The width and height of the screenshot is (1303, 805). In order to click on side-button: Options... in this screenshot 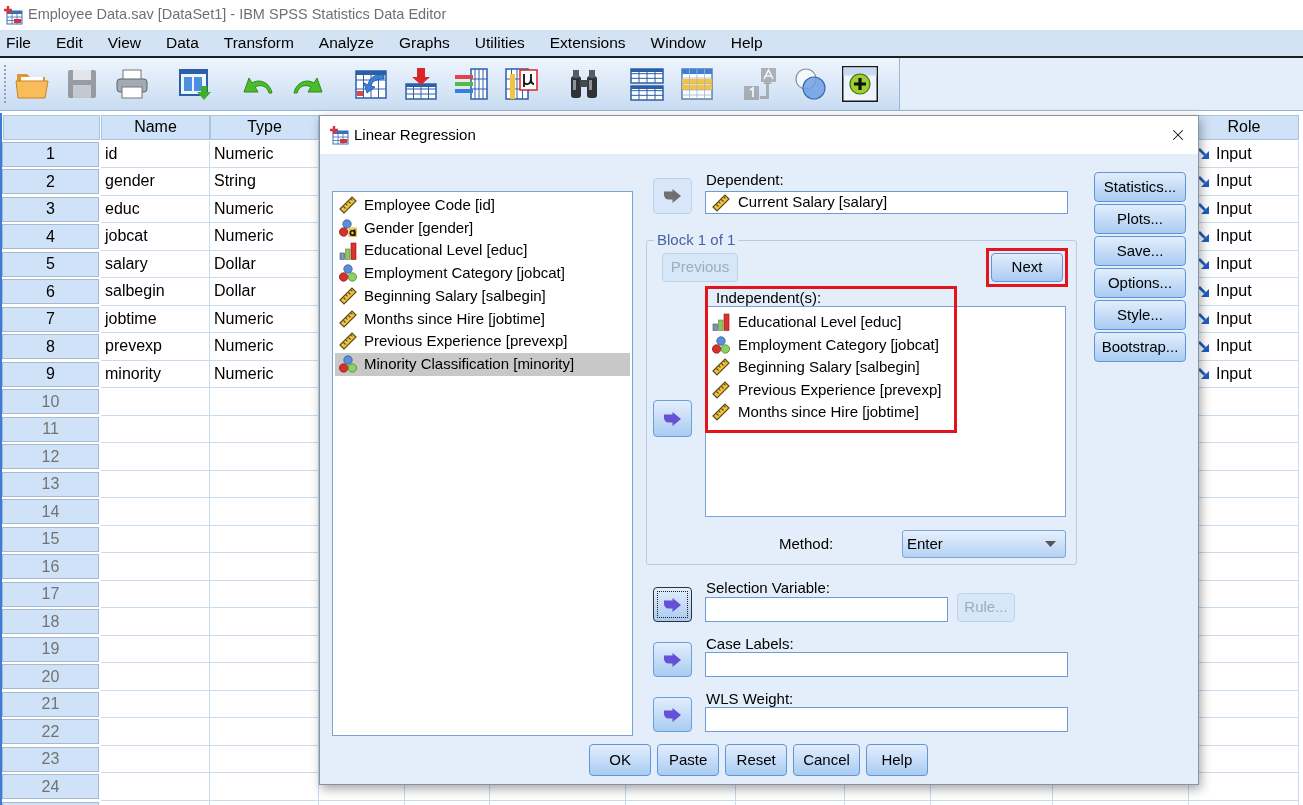, I will do `click(1140, 283)`.